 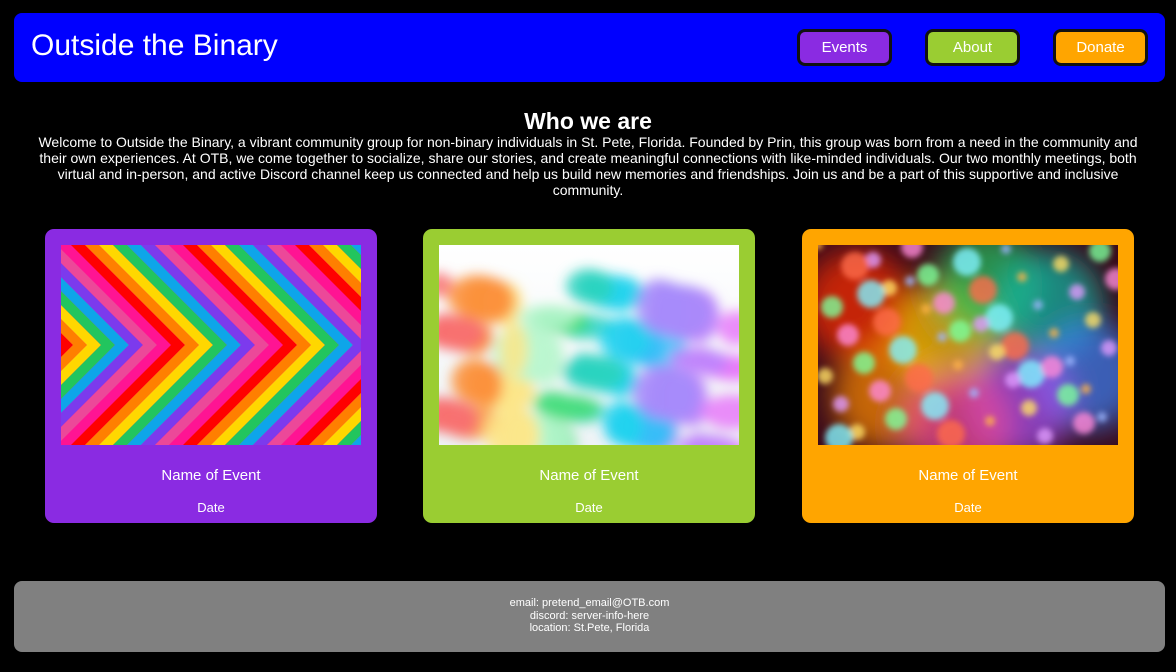 I want to click on about-button: About, so click(x=972, y=47).